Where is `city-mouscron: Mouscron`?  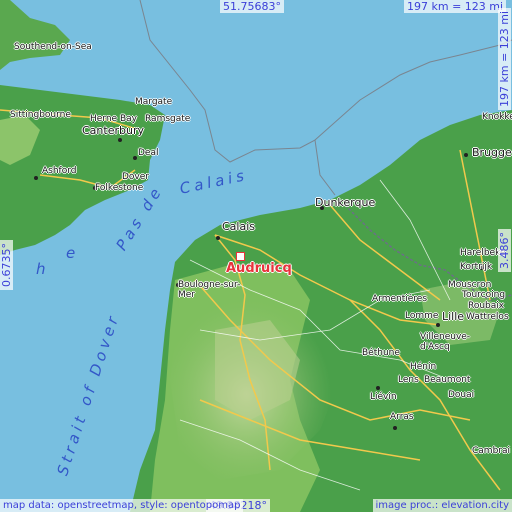
city-mouscron: Mouscron is located at coordinates (470, 285).